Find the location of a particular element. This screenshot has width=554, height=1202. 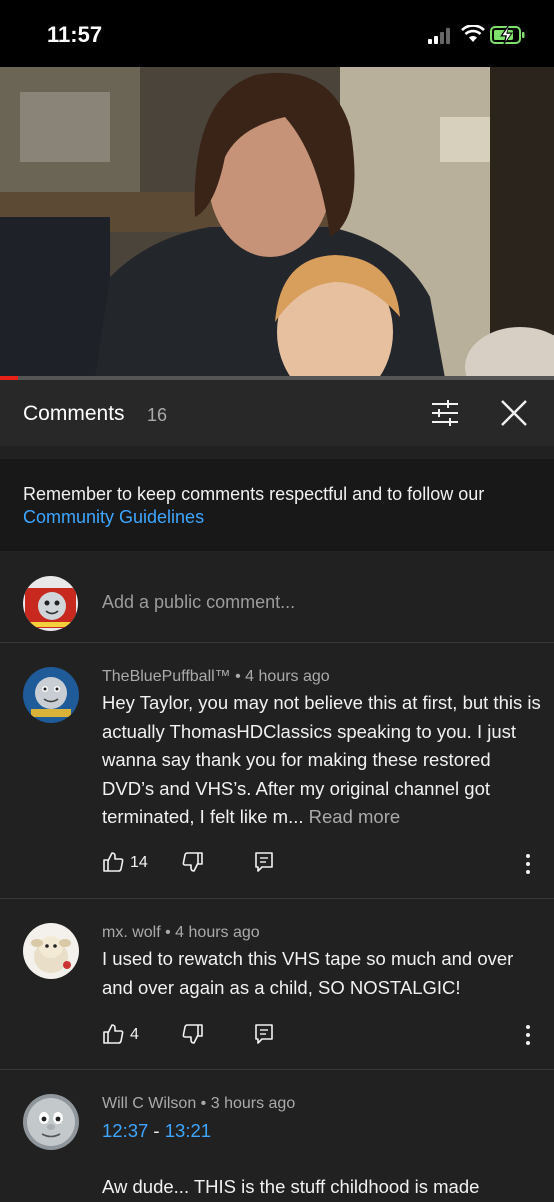

read-more-link: Read more is located at coordinates (355, 816).